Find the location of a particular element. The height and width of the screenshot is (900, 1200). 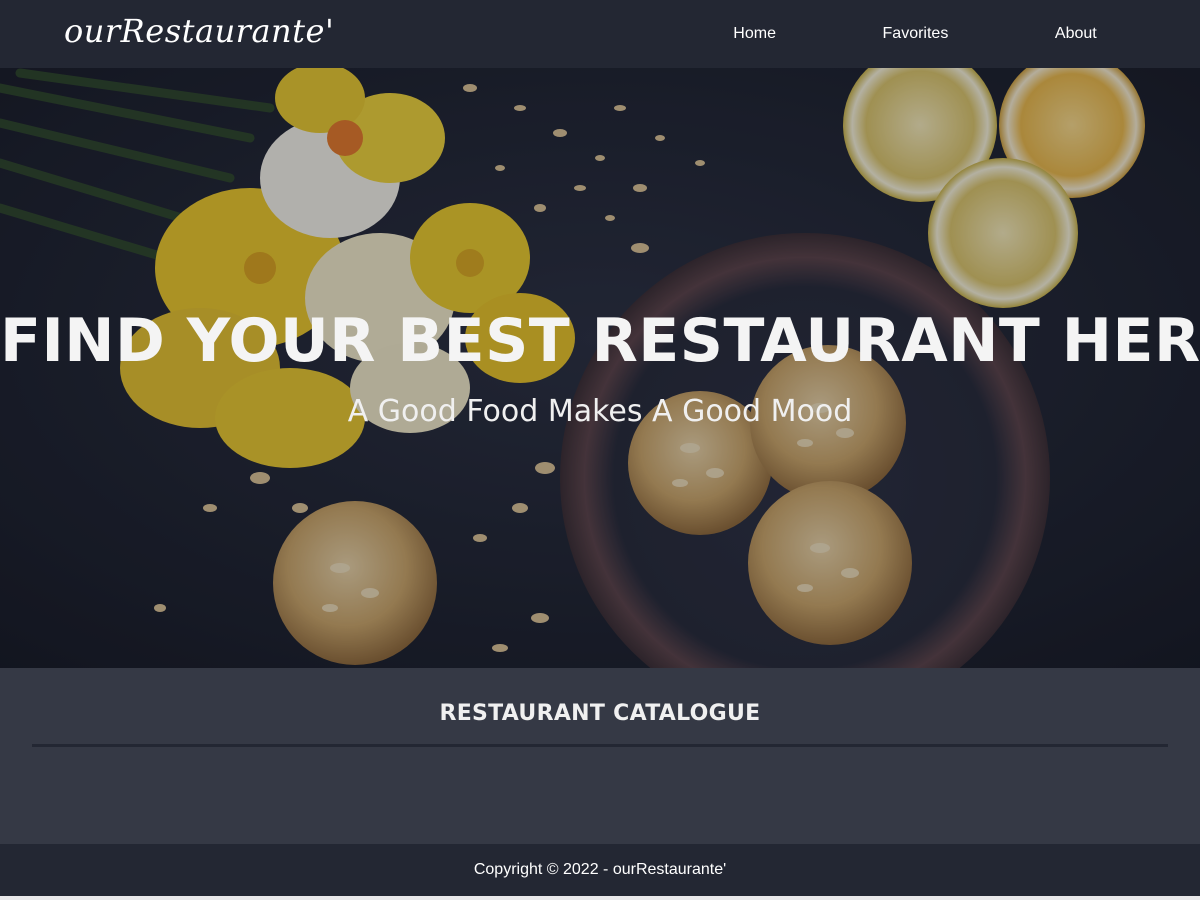

nav-item-home: Home is located at coordinates (754, 34).